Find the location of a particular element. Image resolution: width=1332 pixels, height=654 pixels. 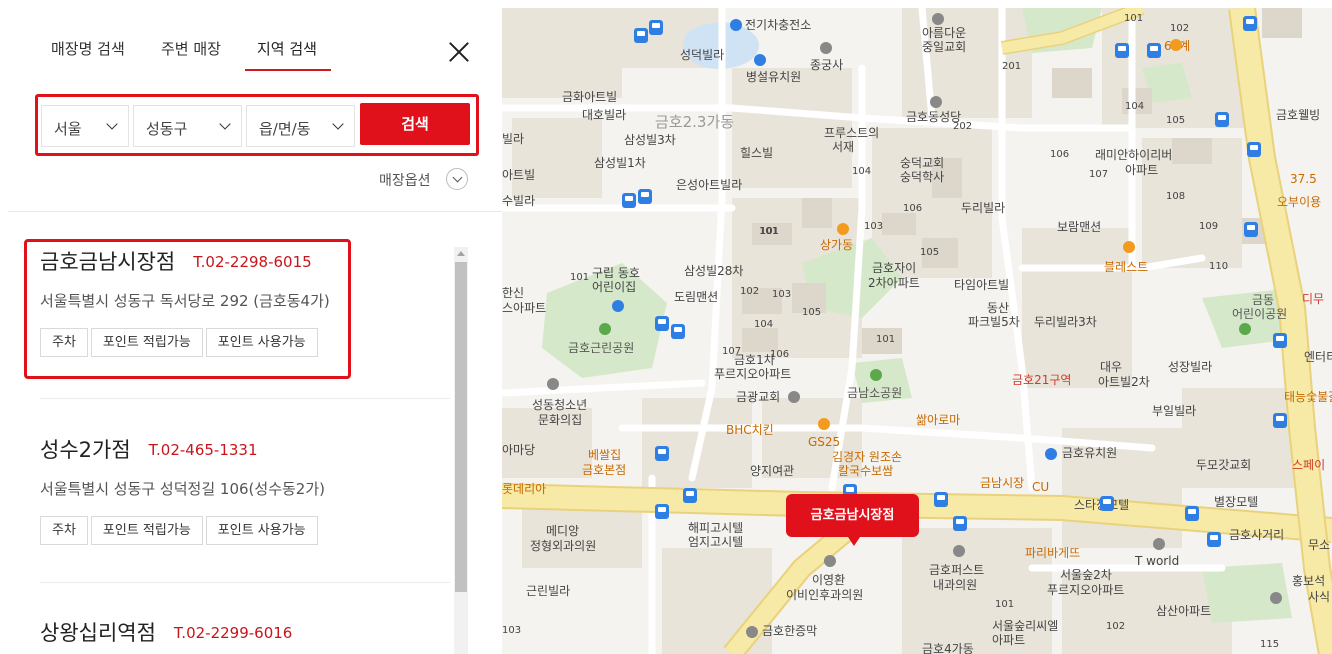

selected-store-marker: 금호금남시장점 is located at coordinates (852, 515).